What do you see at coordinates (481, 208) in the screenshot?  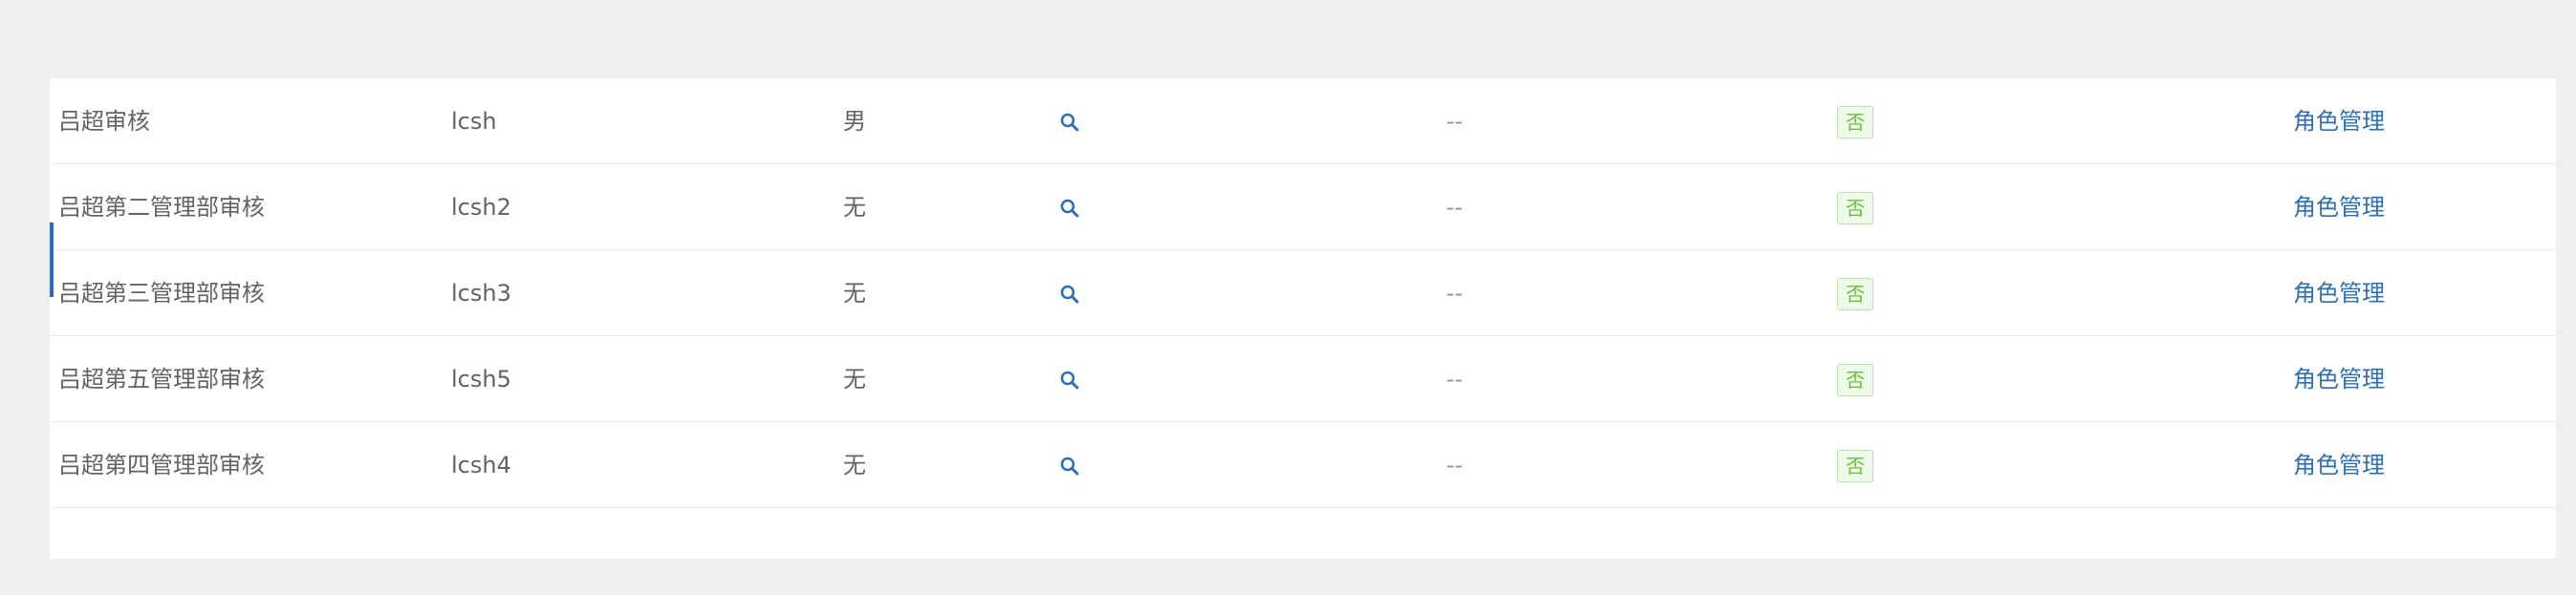 I see `account-cell: lcsh2` at bounding box center [481, 208].